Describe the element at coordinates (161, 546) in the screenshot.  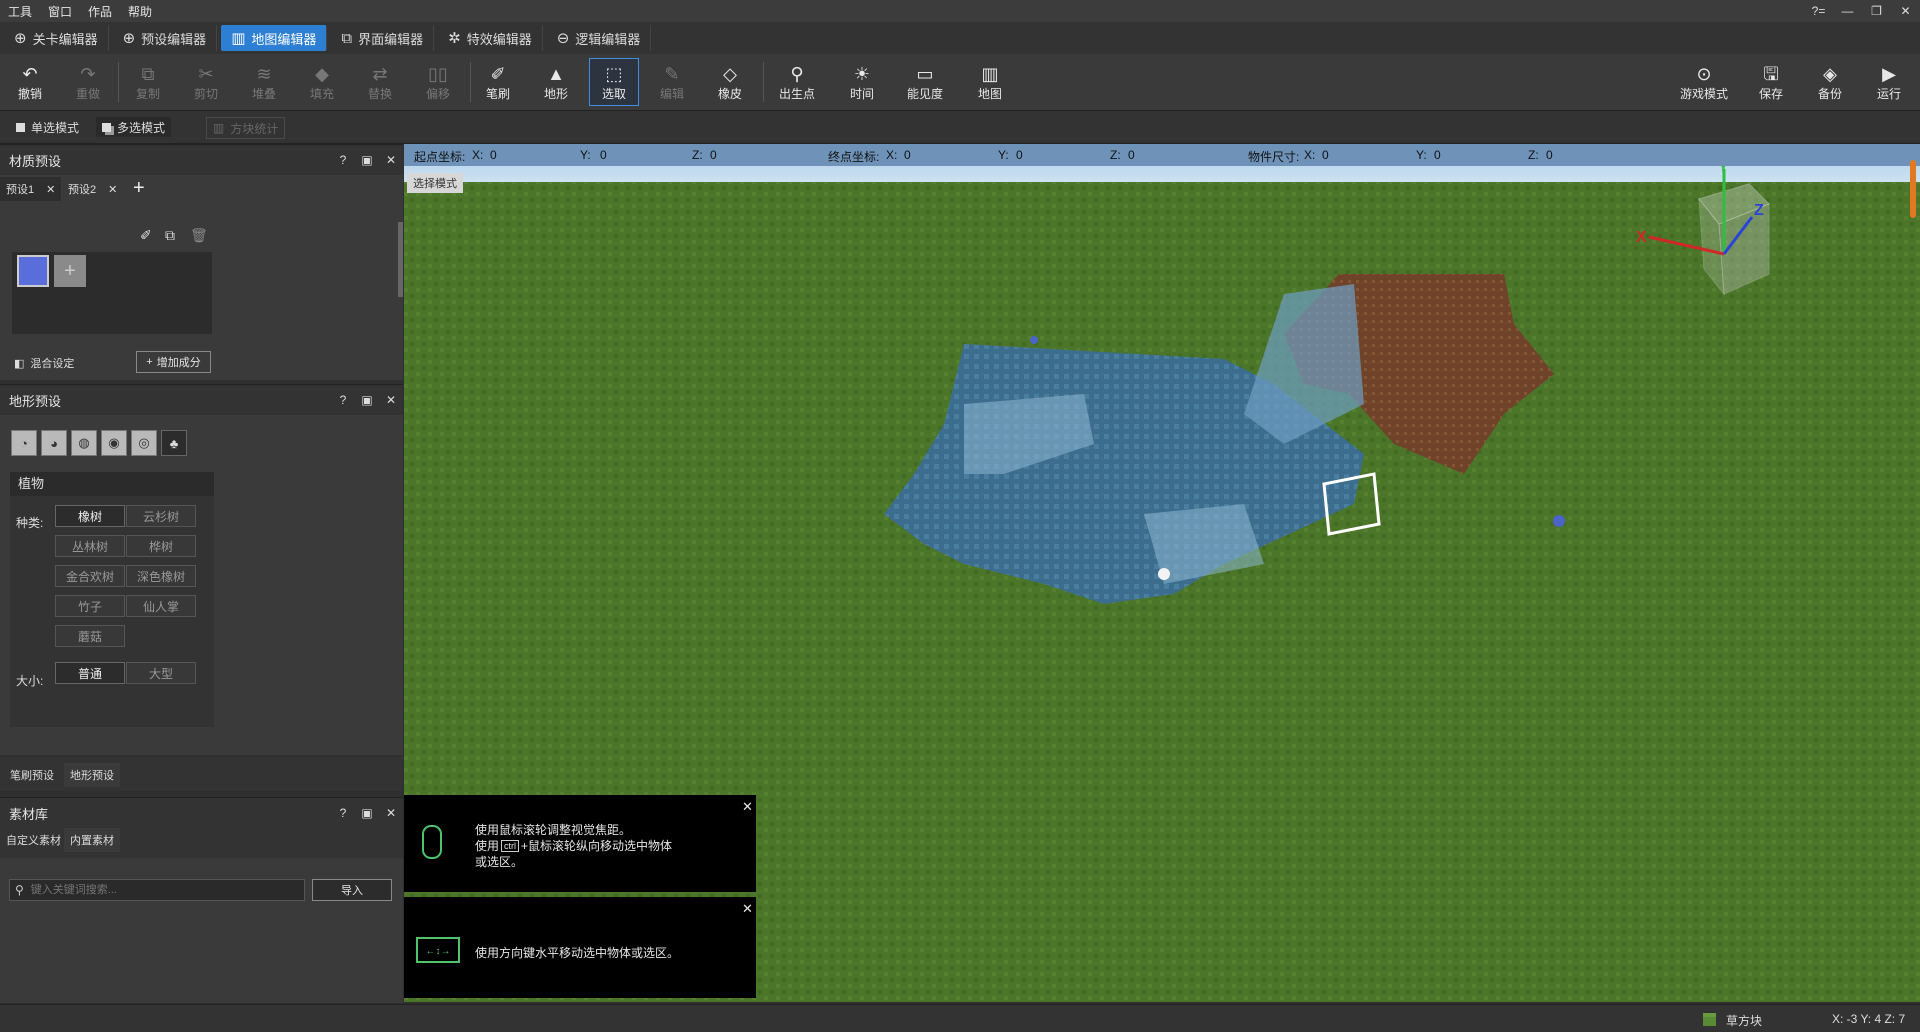
I see `tree-type-birch: 桦树` at that location.